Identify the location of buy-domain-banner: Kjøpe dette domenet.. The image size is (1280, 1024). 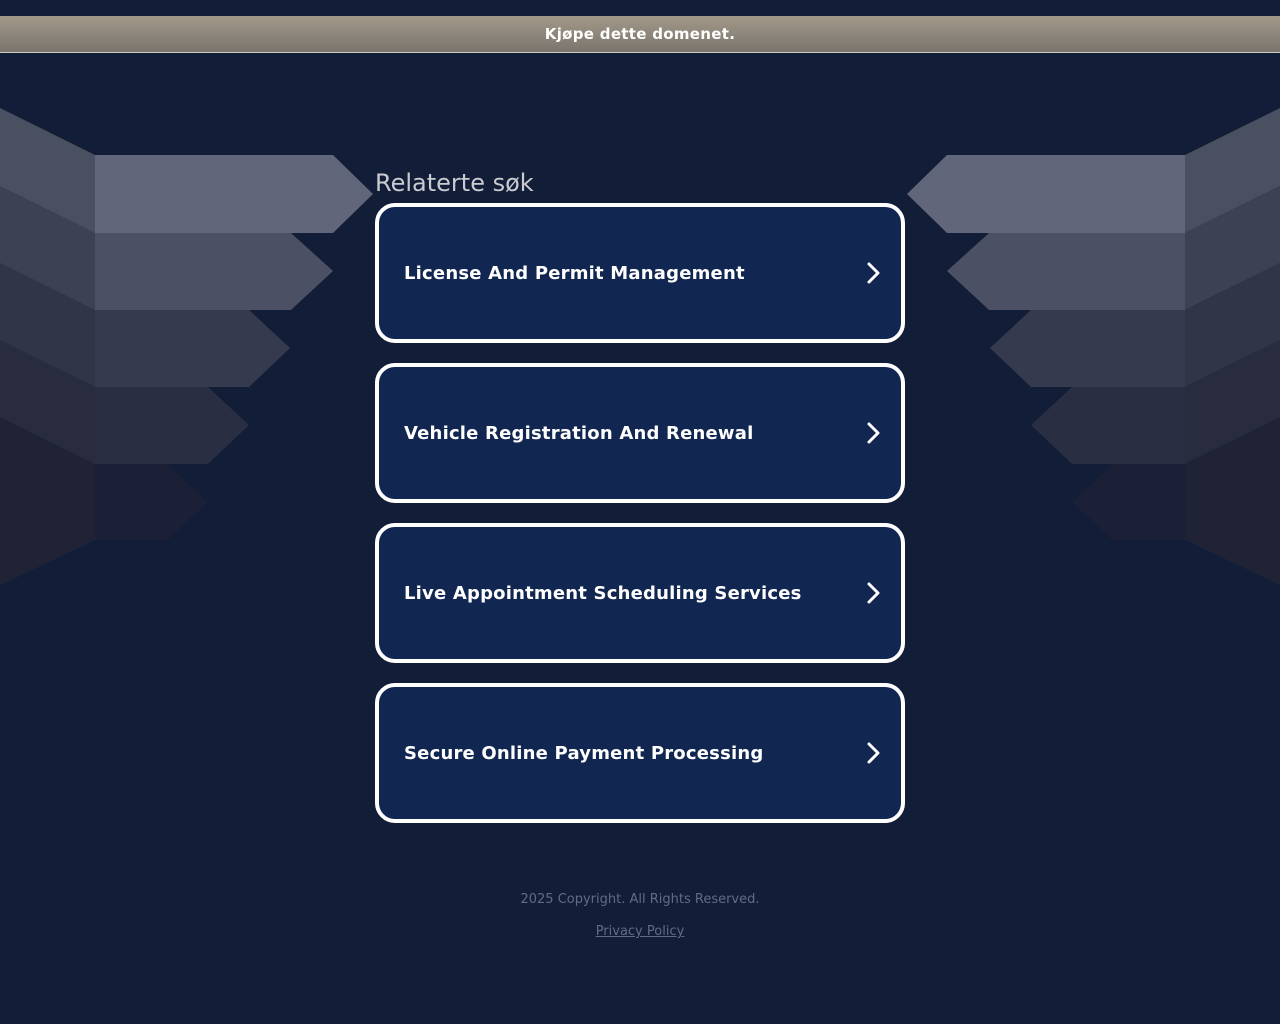
(640, 34).